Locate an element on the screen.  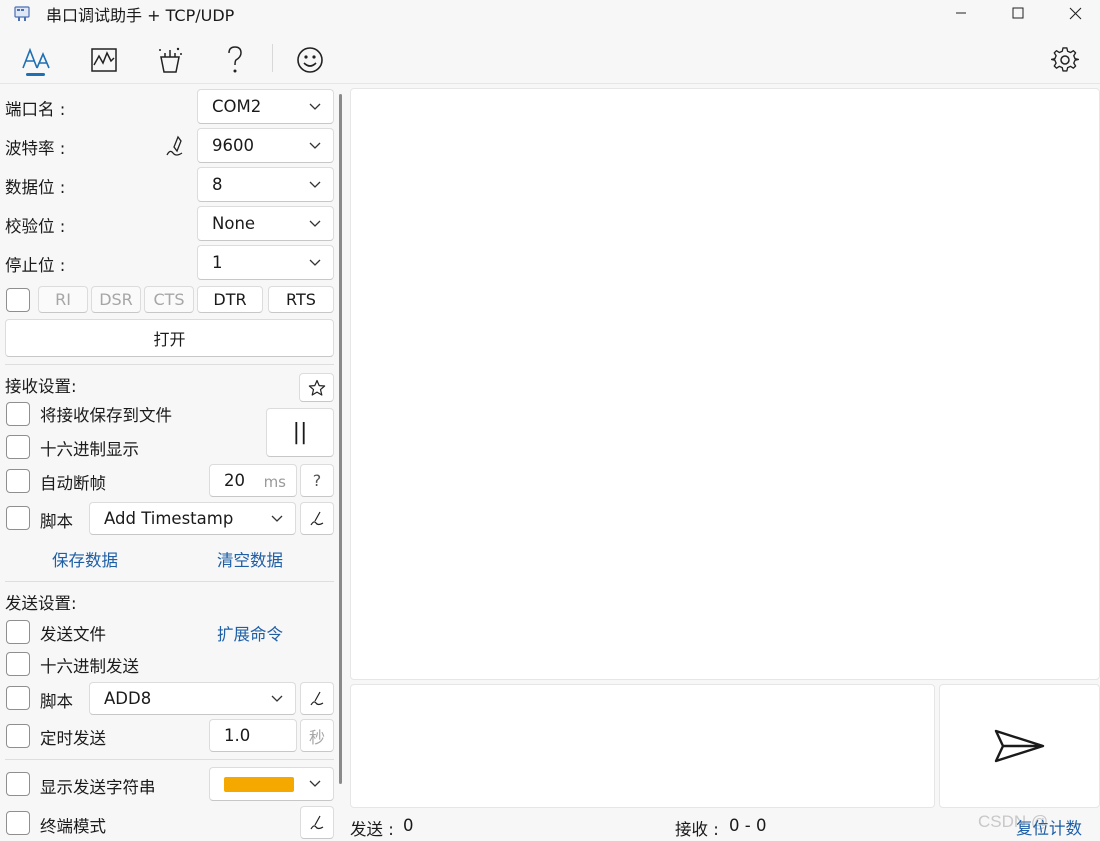
show-send-string-checkbox is located at coordinates (18, 784).